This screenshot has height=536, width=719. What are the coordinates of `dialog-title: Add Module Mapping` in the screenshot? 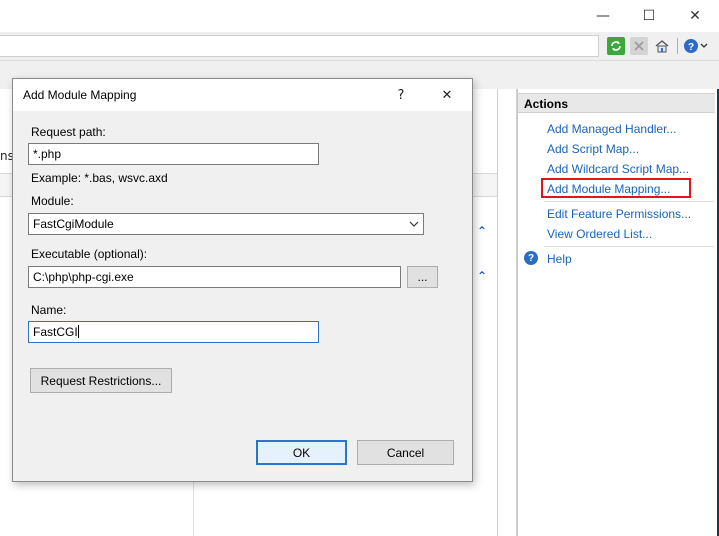 It's located at (80, 95).